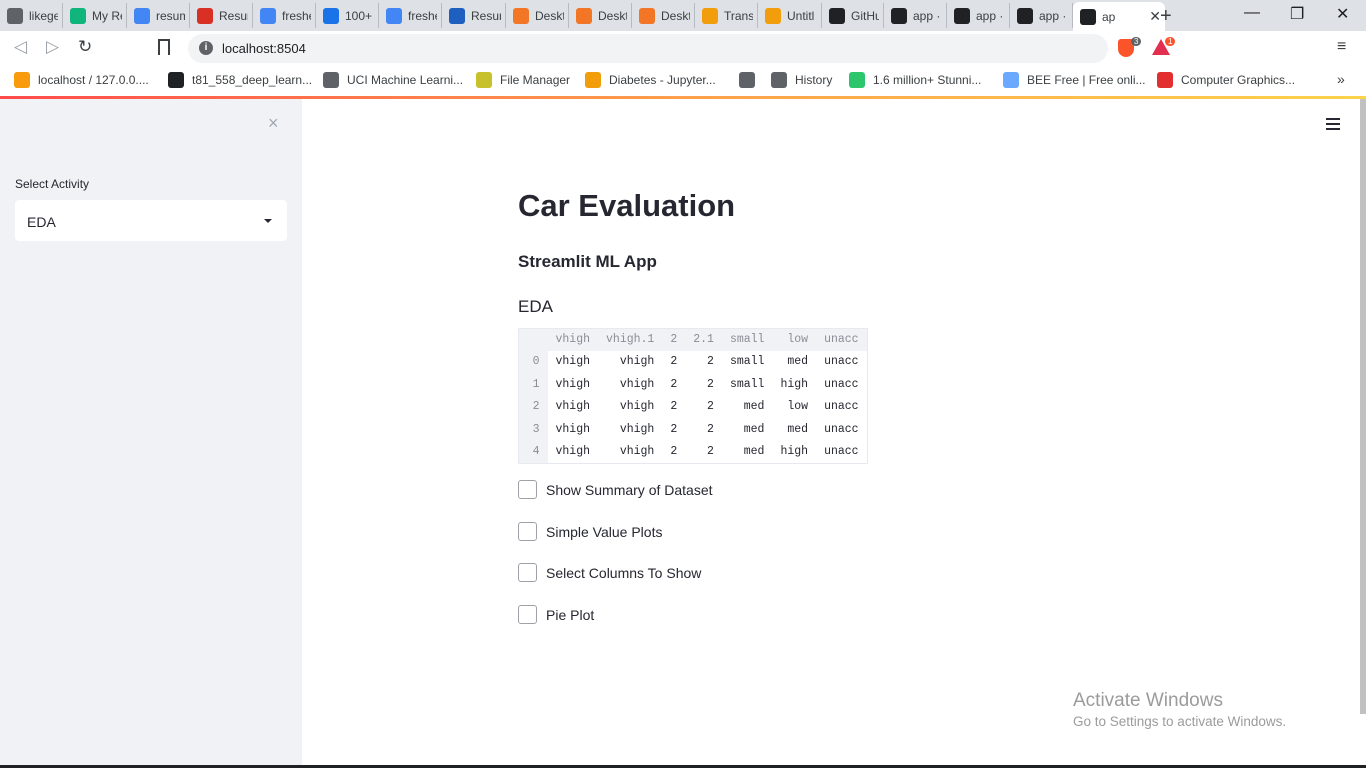  What do you see at coordinates (794, 339) in the screenshot?
I see `column-header: low` at bounding box center [794, 339].